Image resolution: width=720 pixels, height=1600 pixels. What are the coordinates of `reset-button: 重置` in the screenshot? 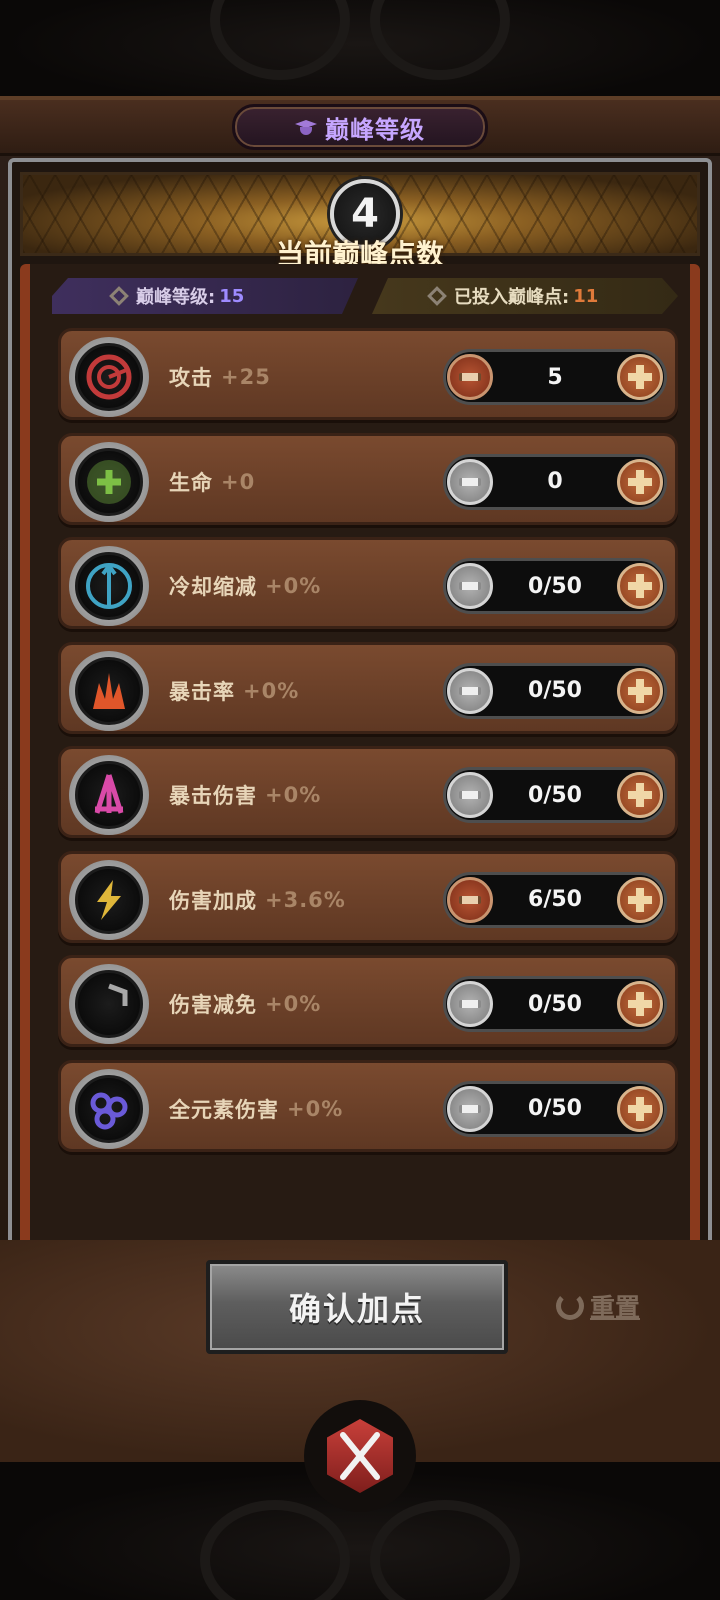 It's located at (598, 1306).